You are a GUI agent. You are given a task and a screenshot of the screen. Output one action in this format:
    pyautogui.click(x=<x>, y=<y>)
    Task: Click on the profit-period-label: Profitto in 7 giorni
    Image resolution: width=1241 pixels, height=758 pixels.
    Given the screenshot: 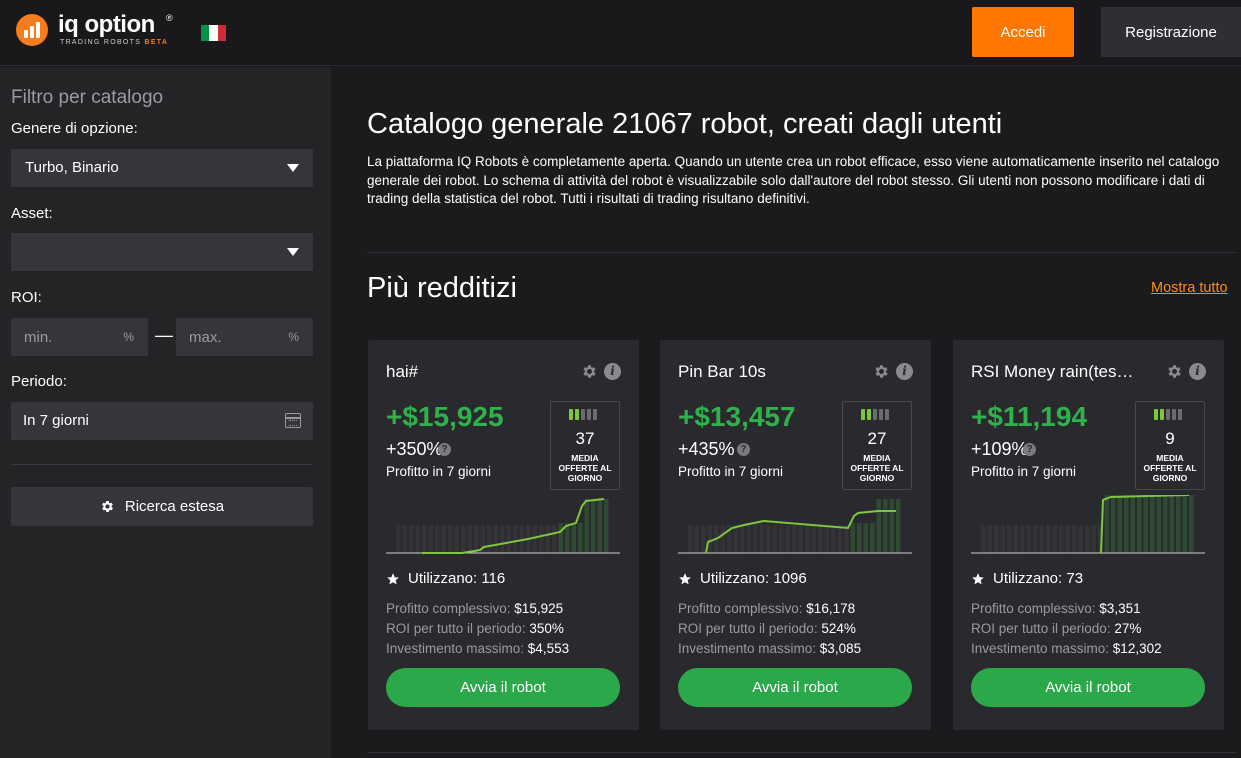 What is the action you would take?
    pyautogui.click(x=731, y=471)
    